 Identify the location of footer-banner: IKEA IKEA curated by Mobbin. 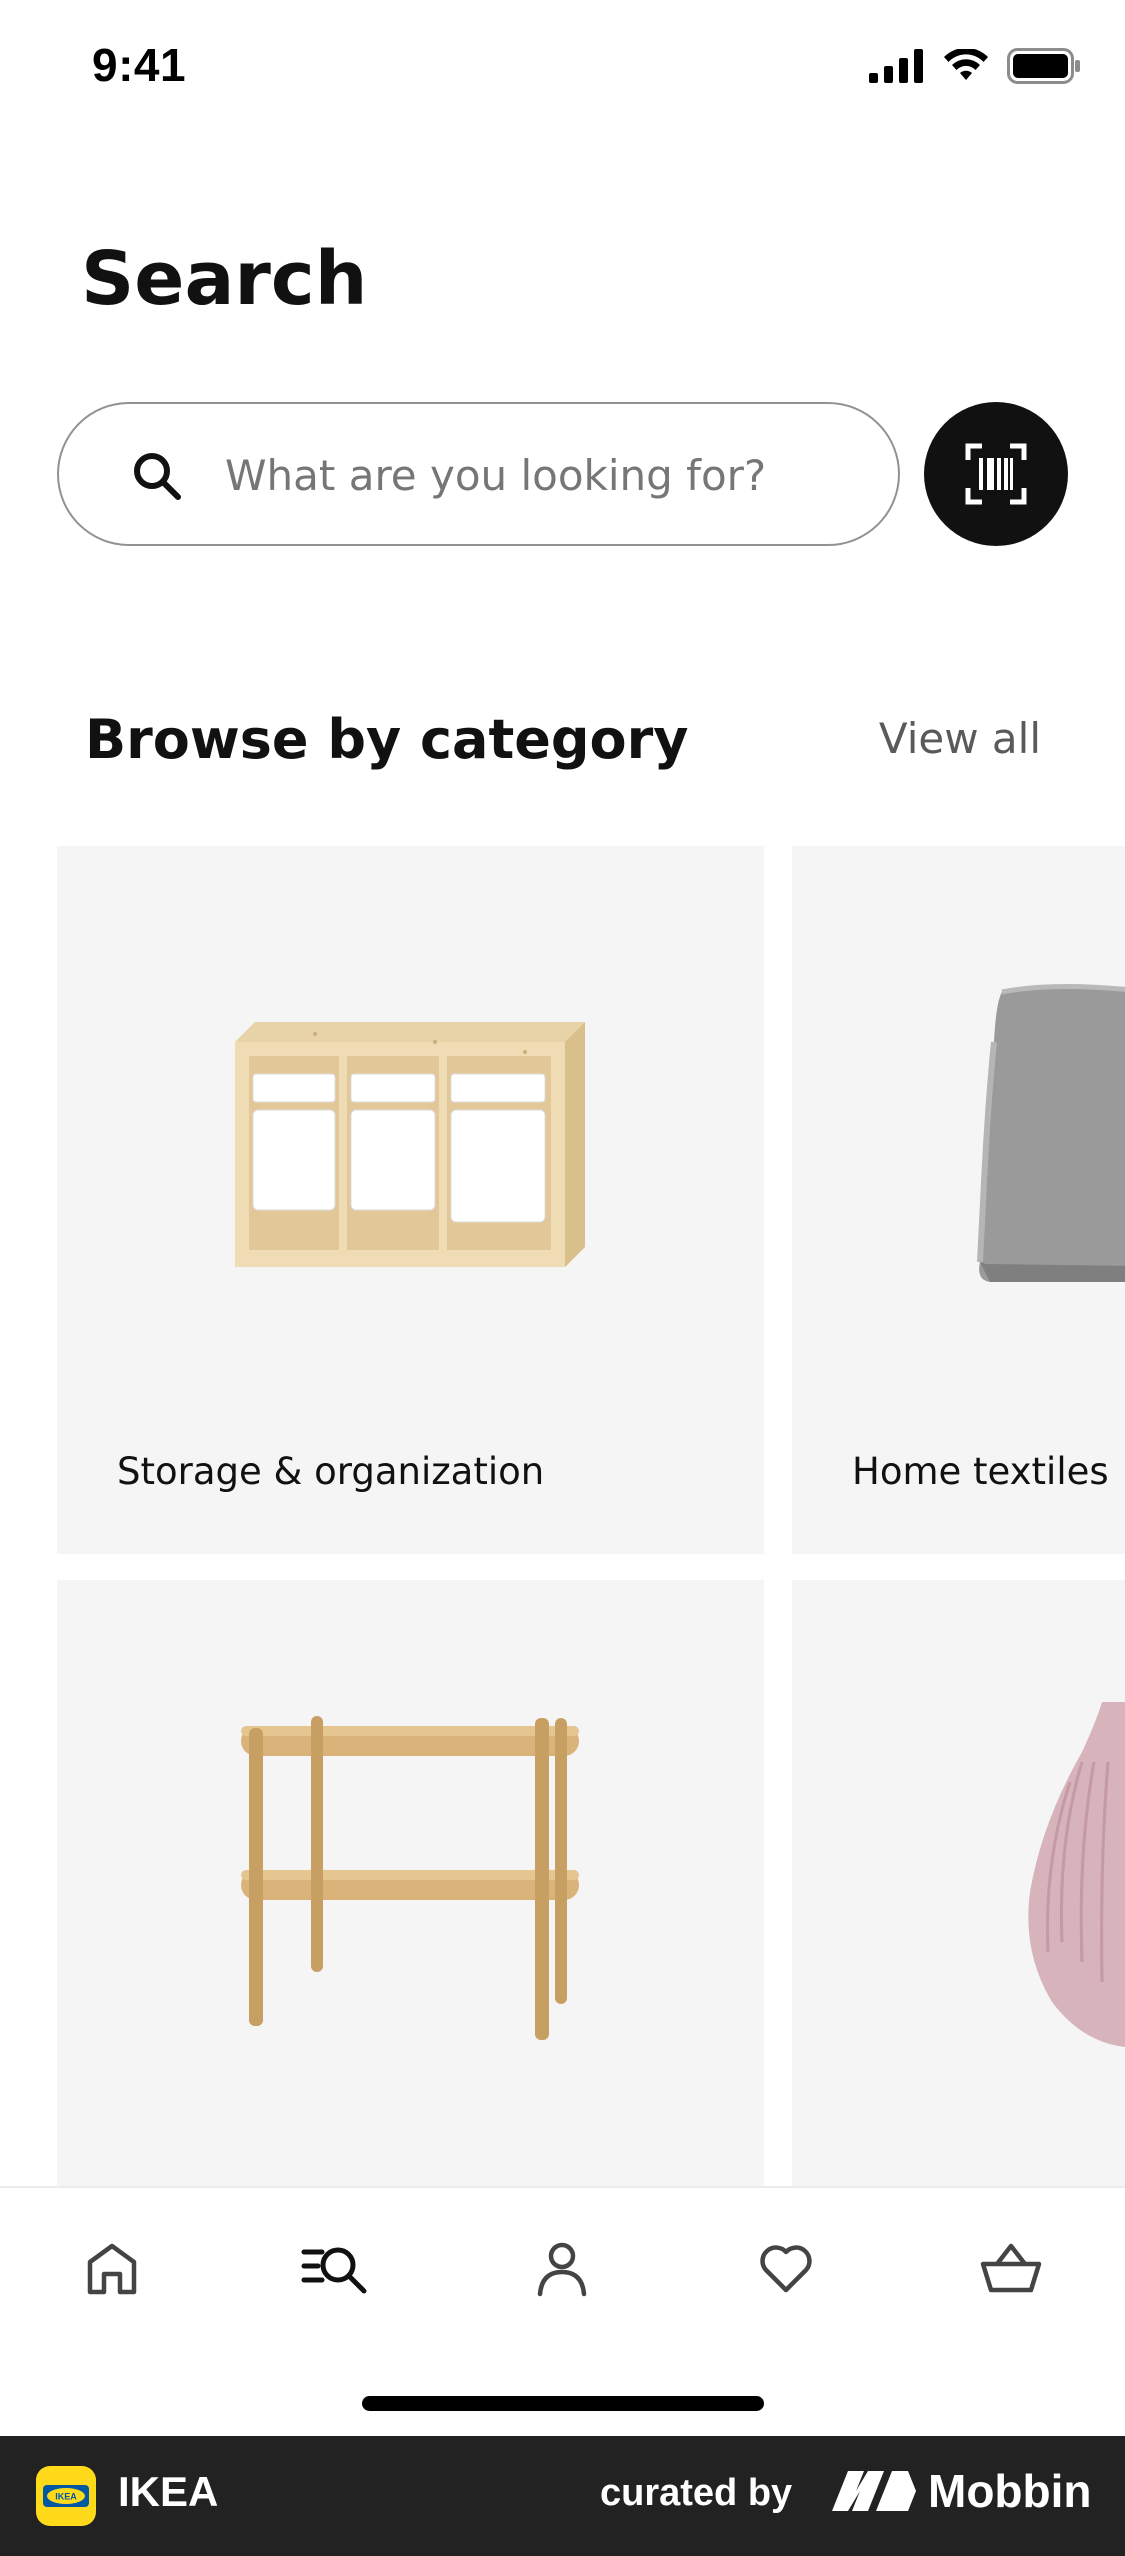
(562, 2496).